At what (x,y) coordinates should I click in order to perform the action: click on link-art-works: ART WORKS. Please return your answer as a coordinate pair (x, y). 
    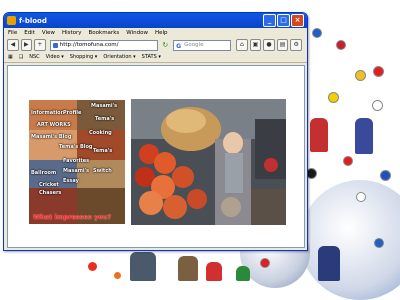
    Looking at the image, I should click on (54, 125).